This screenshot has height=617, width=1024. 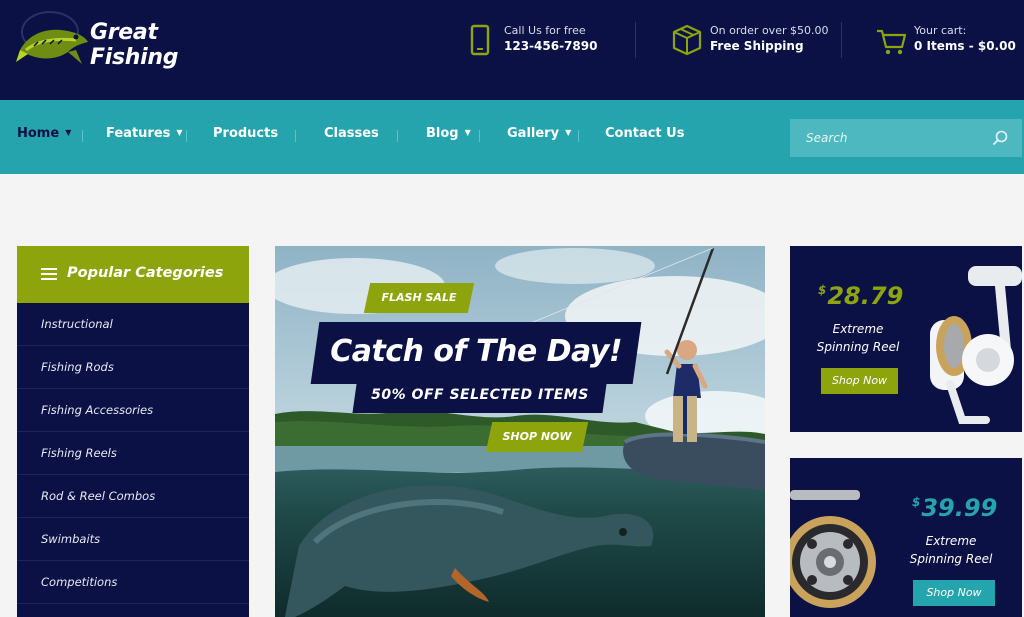 I want to click on shipping-value: Free Shipping, so click(x=757, y=46).